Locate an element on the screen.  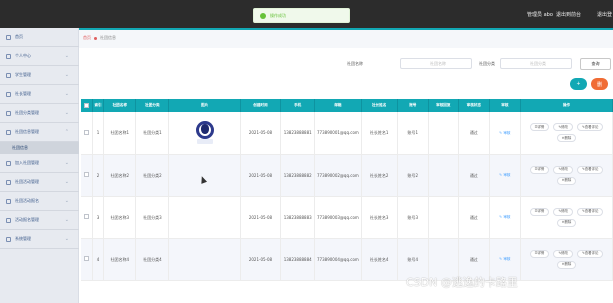
leader-icon is located at coordinates (8, 94).